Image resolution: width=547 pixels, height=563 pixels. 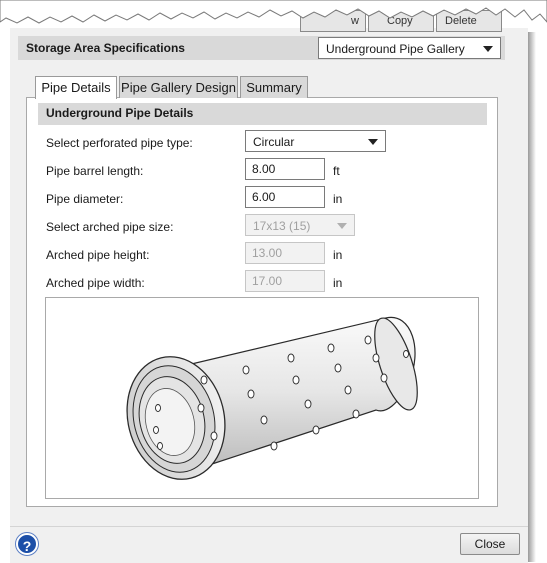 I want to click on arched-height-input: 13.00, so click(x=285, y=253).